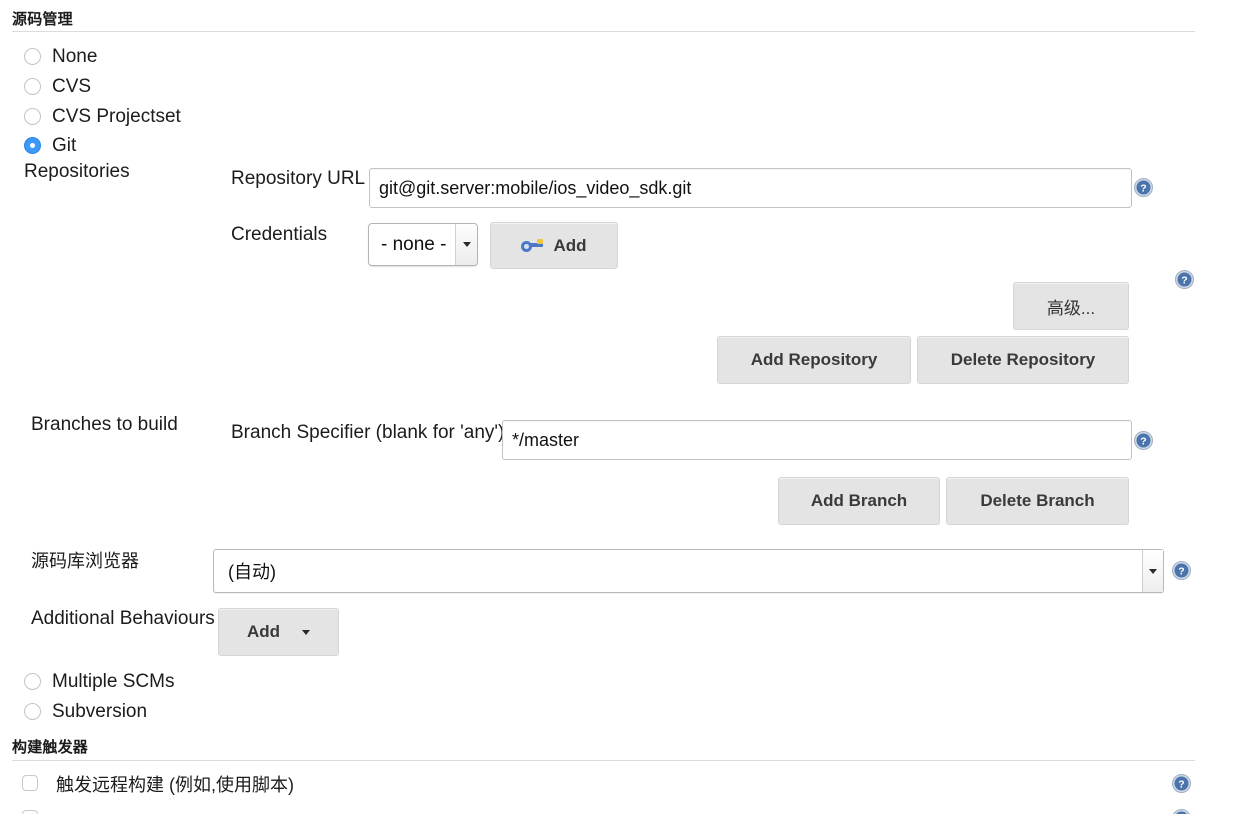  What do you see at coordinates (75, 56) in the screenshot?
I see `scm-option-none-label: None` at bounding box center [75, 56].